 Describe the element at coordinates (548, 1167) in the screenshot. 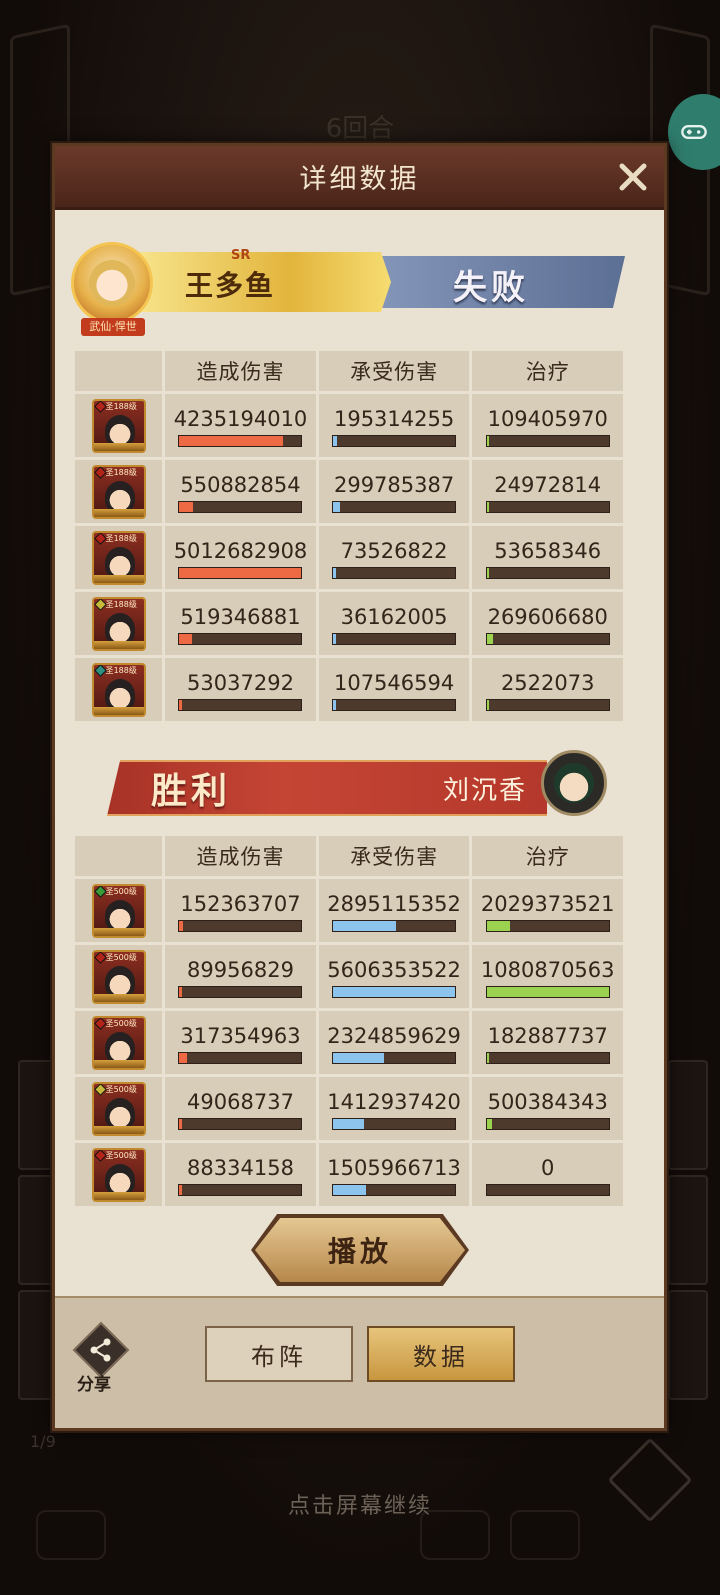

I see `healing-value: 0` at that location.